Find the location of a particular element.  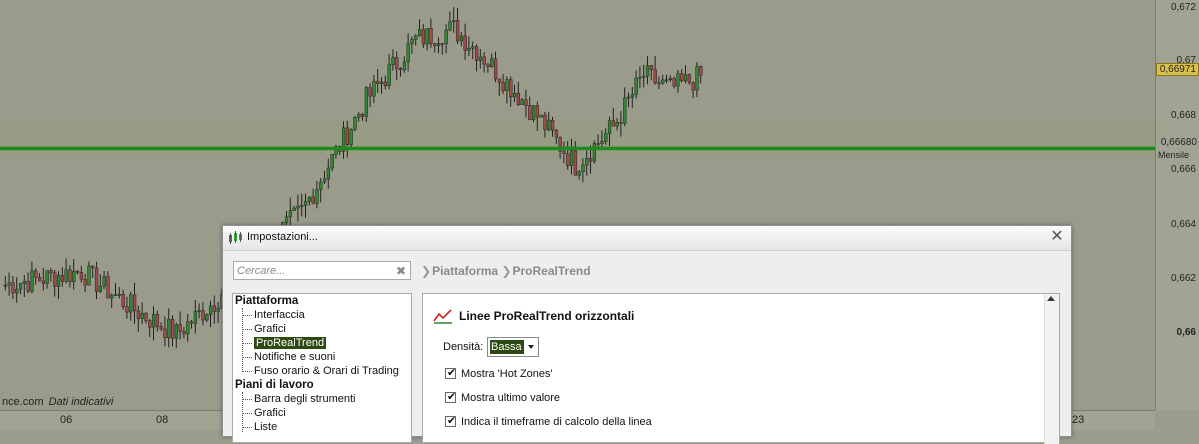

checkbox-label: Mostra ultimo valore is located at coordinates (511, 398).